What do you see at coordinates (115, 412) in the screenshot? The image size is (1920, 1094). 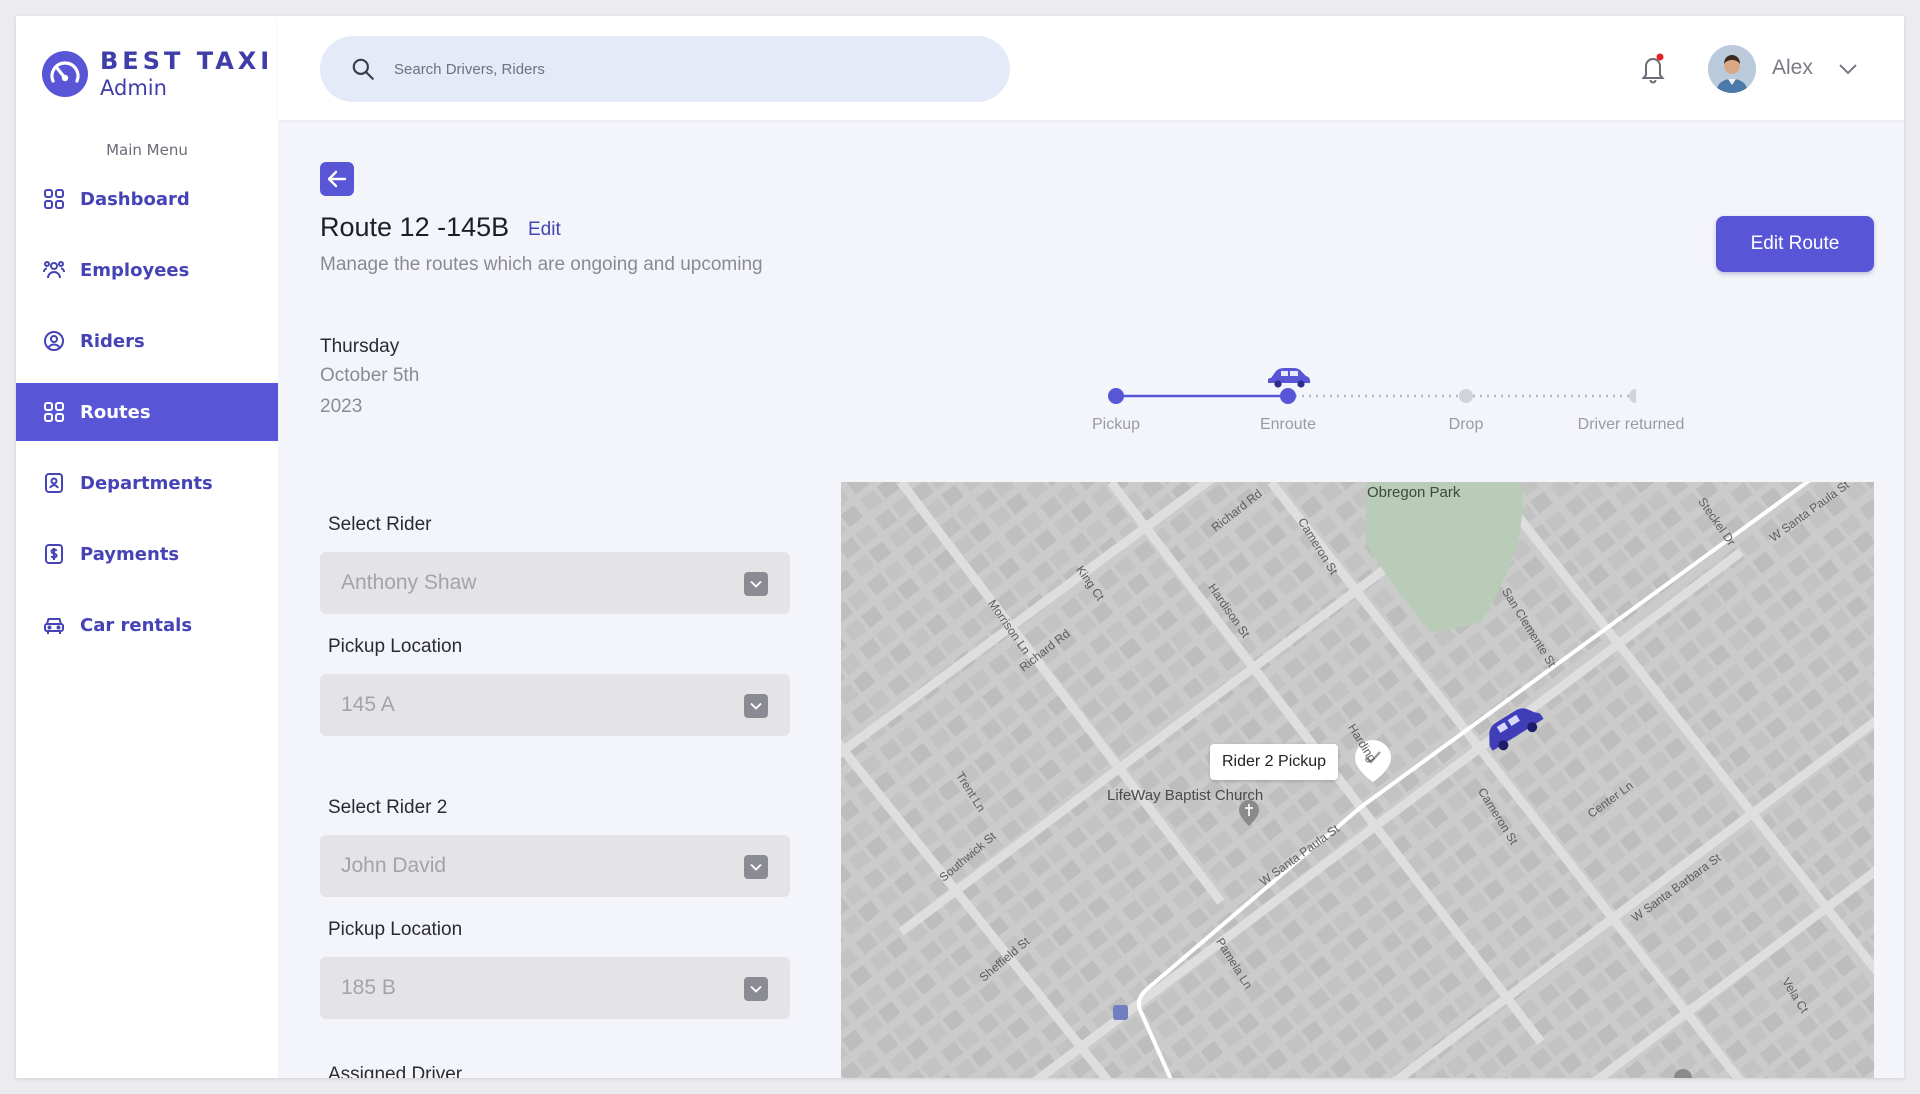 I see `sidebar-item-label: Routes` at bounding box center [115, 412].